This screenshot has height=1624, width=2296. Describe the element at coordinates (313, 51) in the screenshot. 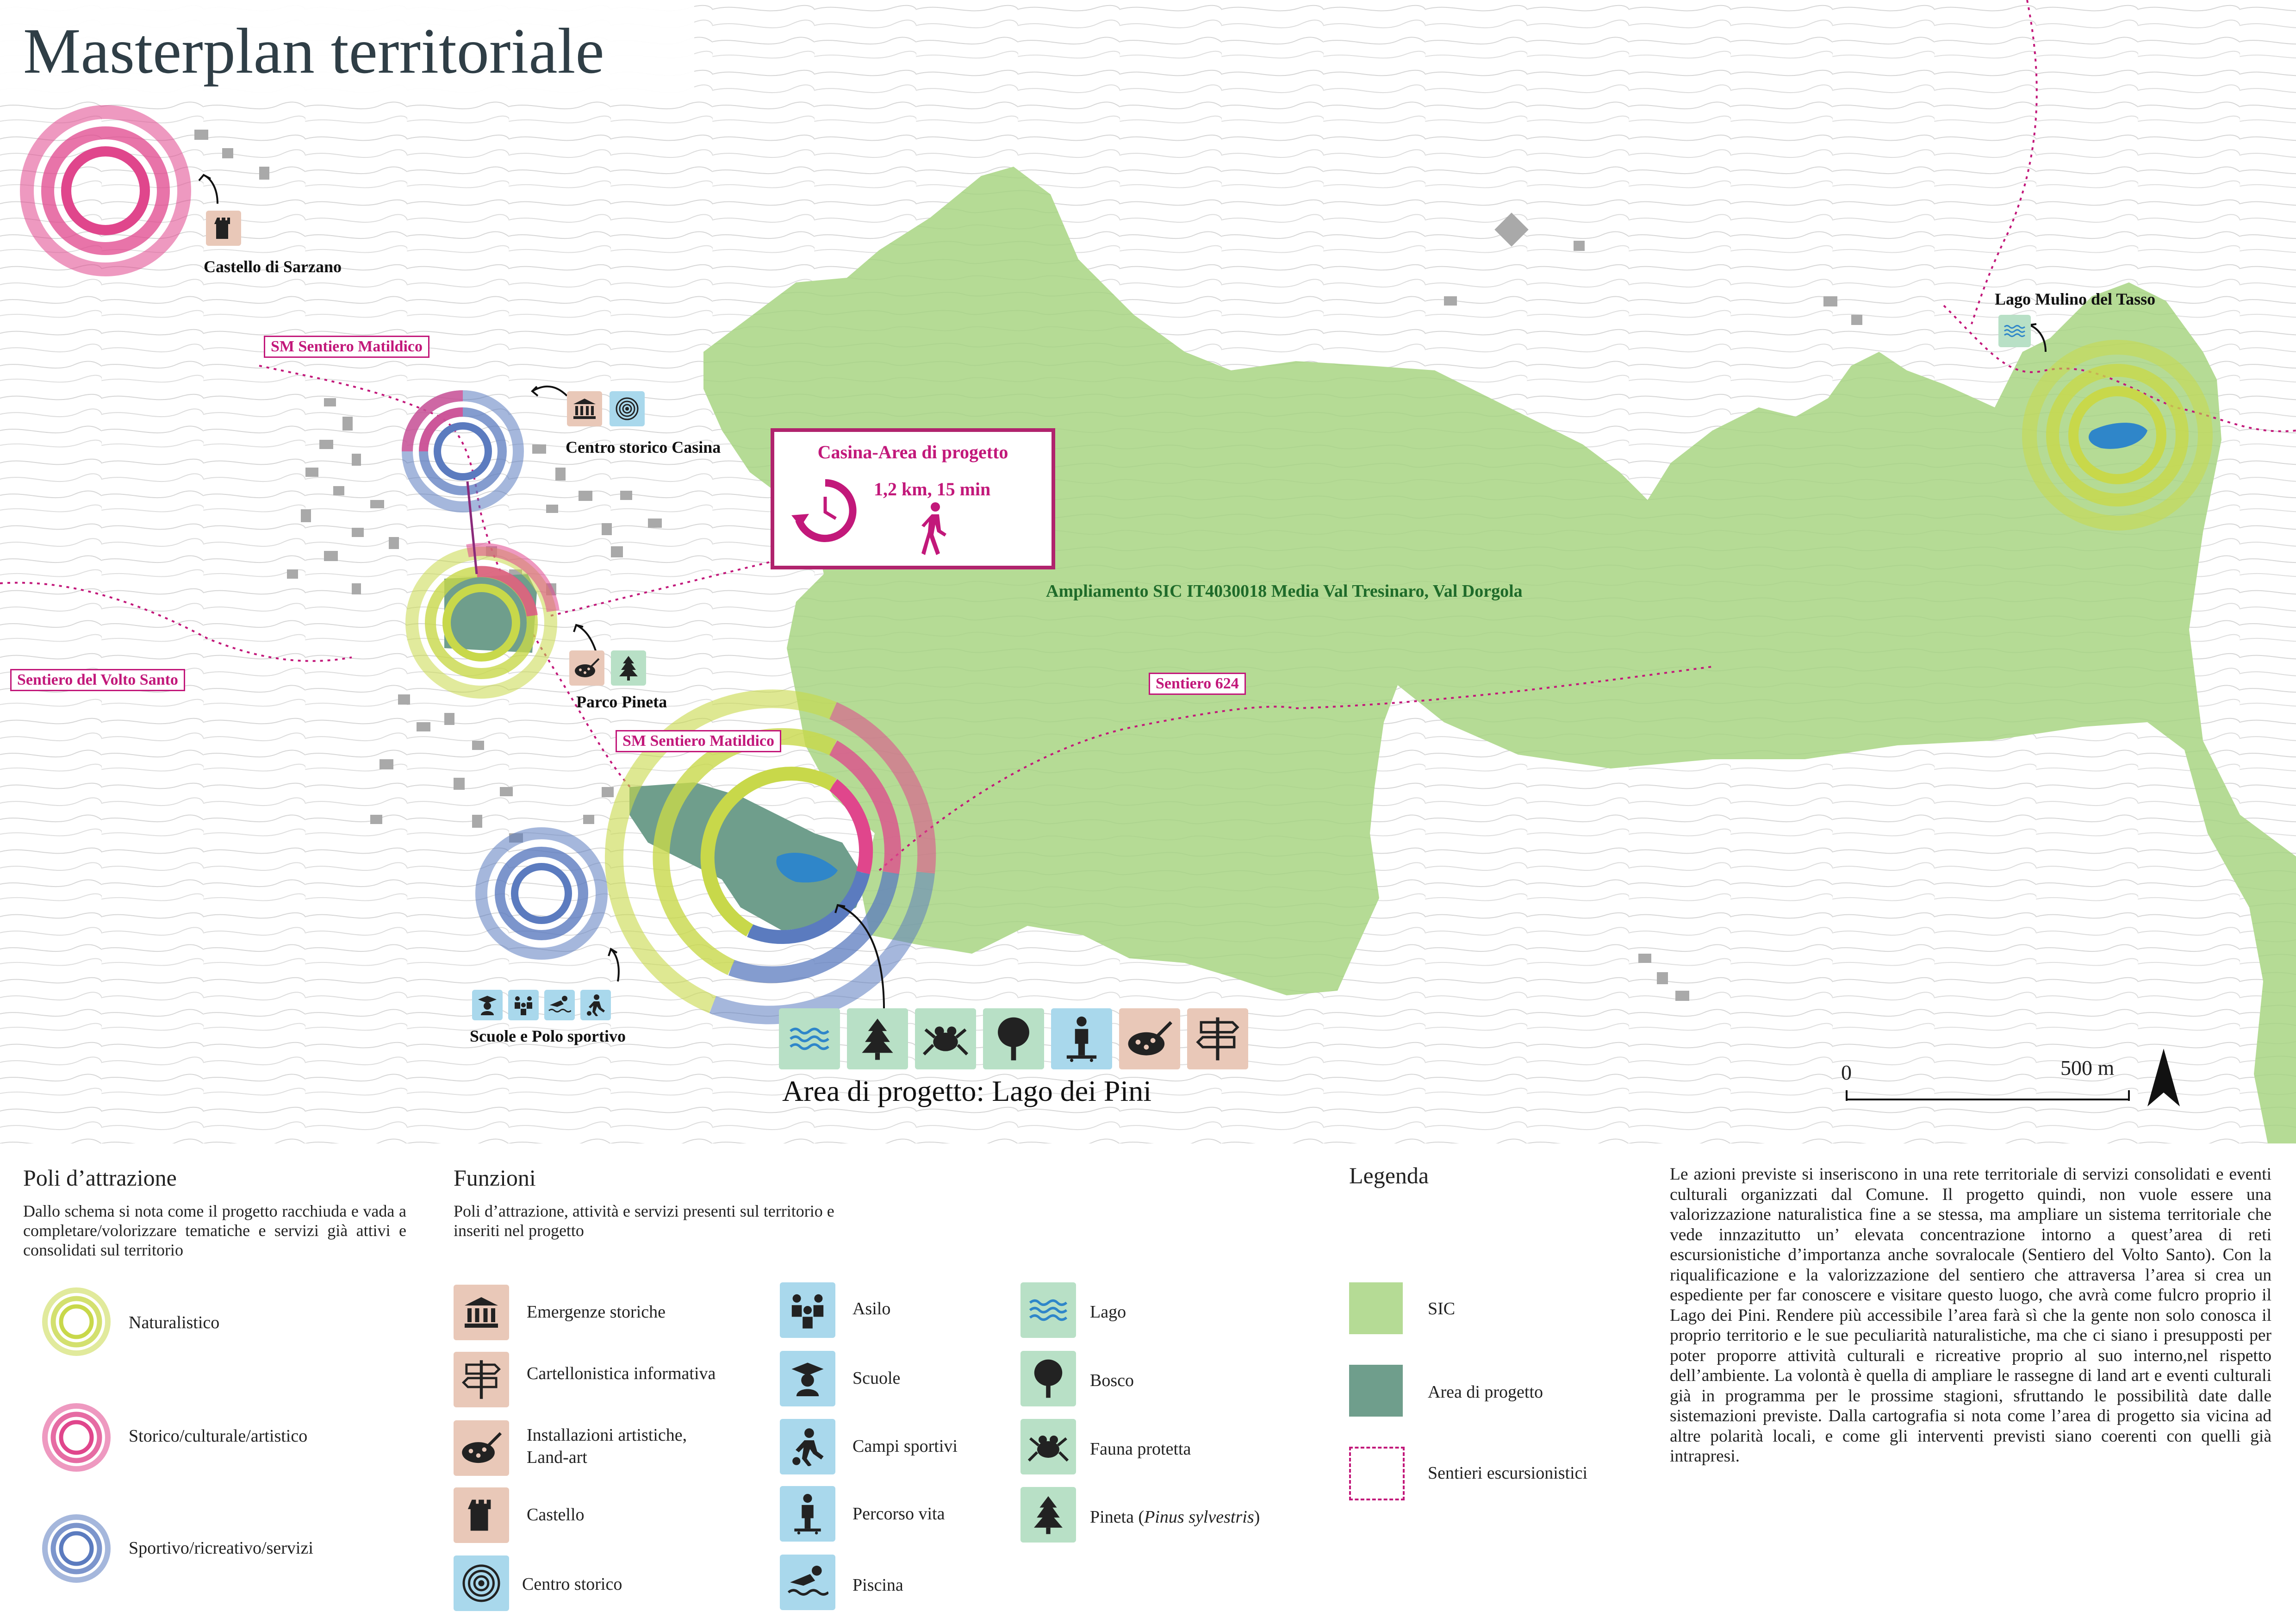

I see `page-title: Masterplan territoriale` at that location.